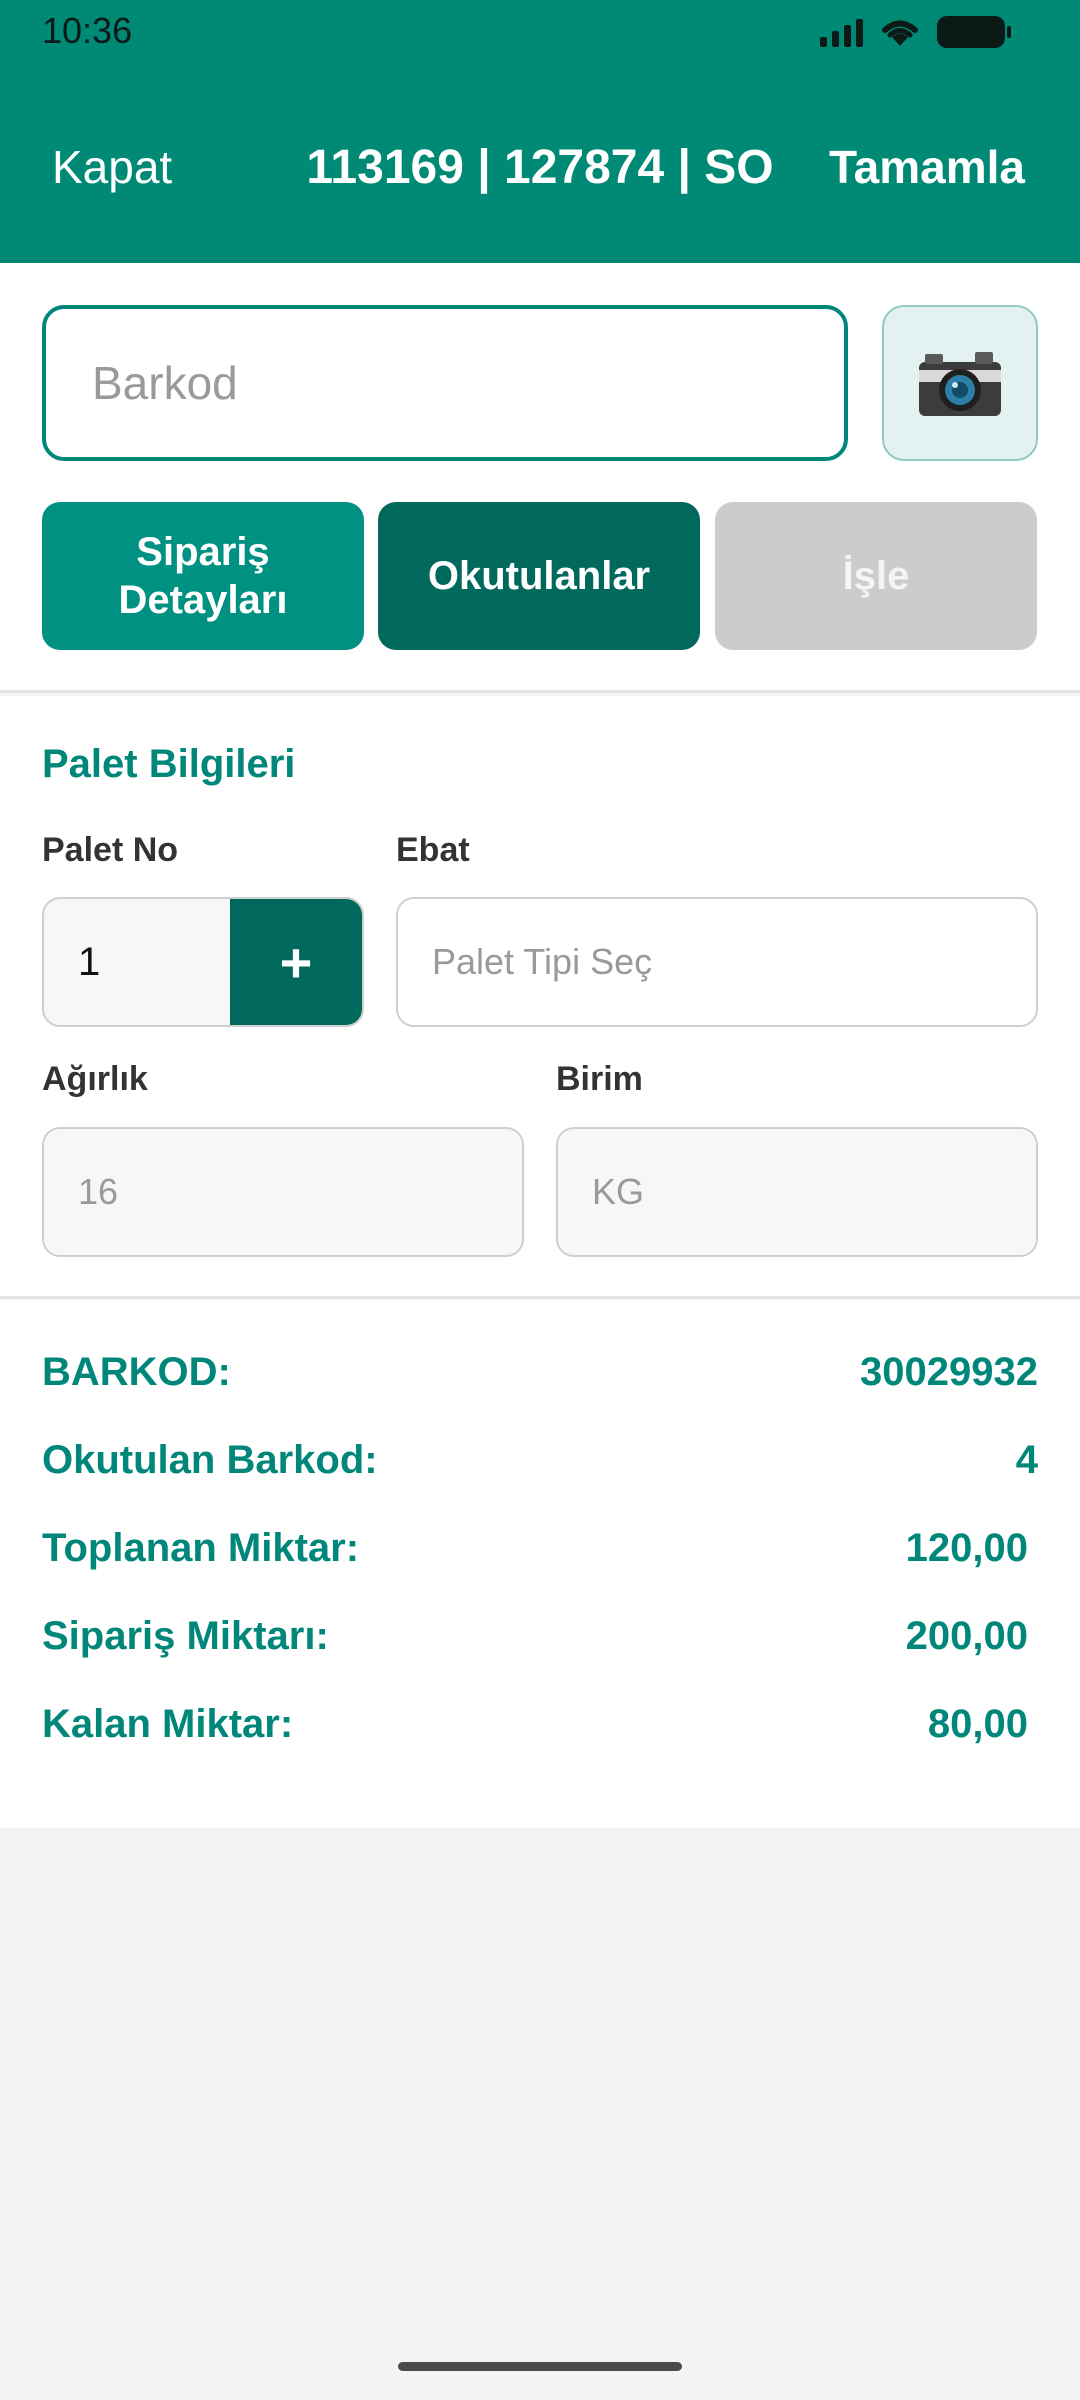 Image resolution: width=1080 pixels, height=2400 pixels. Describe the element at coordinates (949, 1372) in the screenshot. I see `summary-value: 30029932` at that location.